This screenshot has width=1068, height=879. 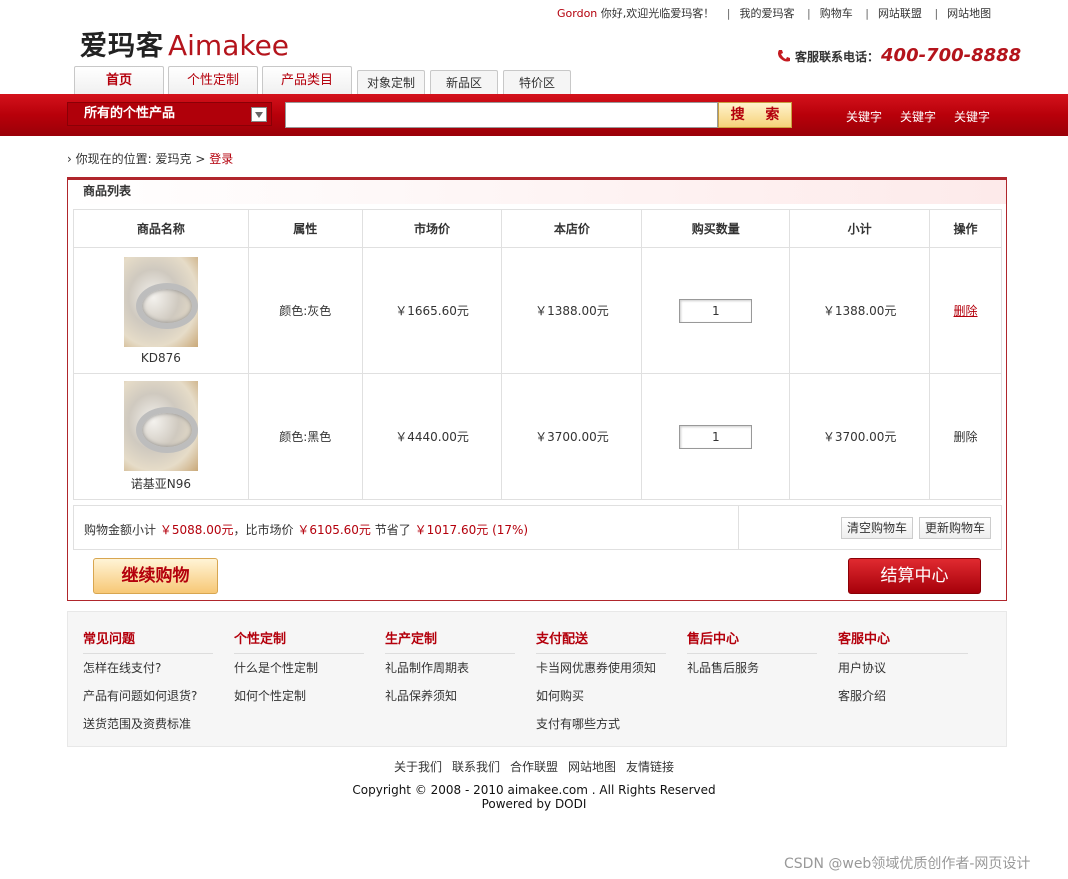 I want to click on clear-cart-button: 清空购物车, so click(x=877, y=528).